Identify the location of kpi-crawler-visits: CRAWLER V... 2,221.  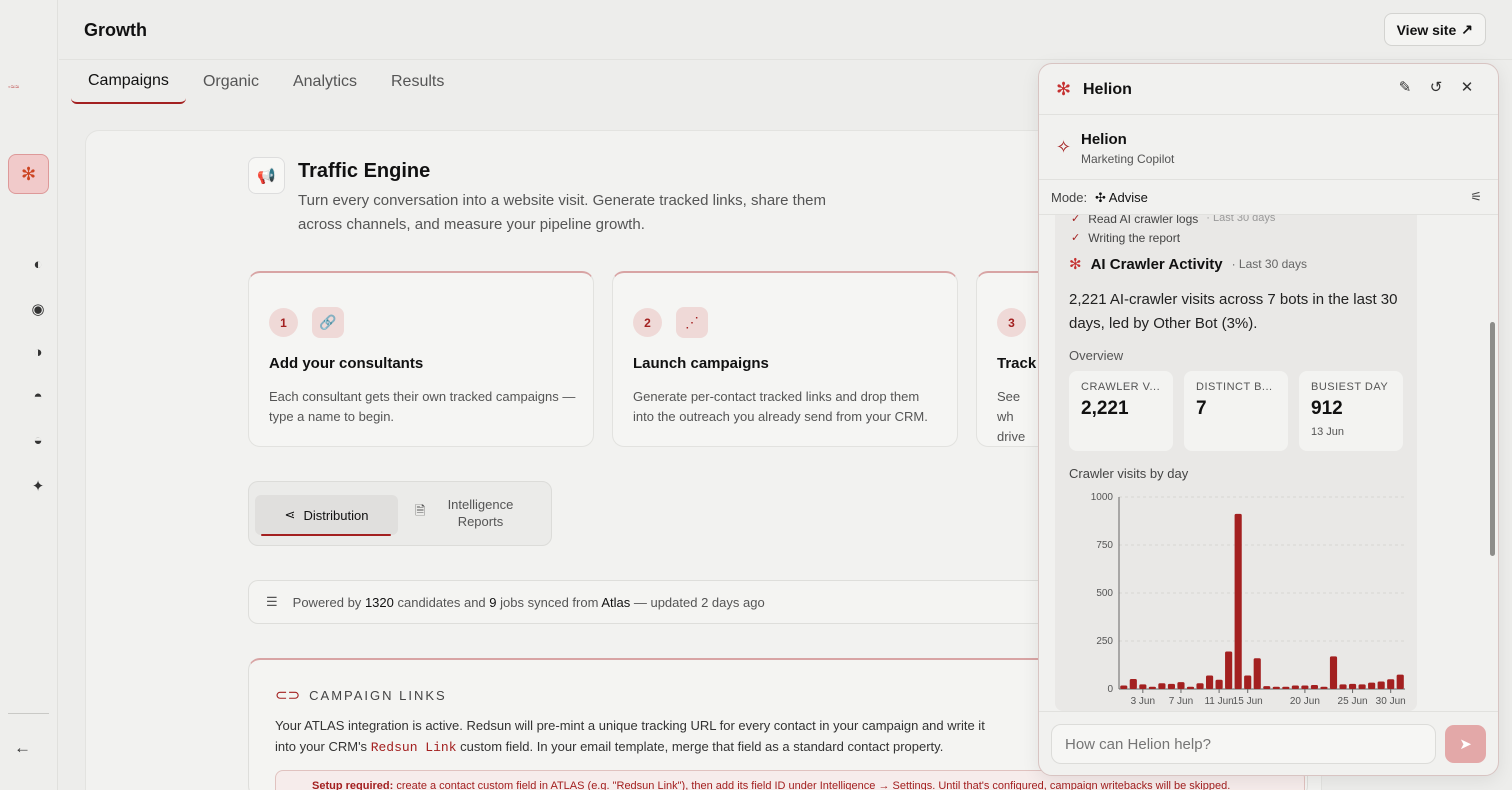
(1121, 411).